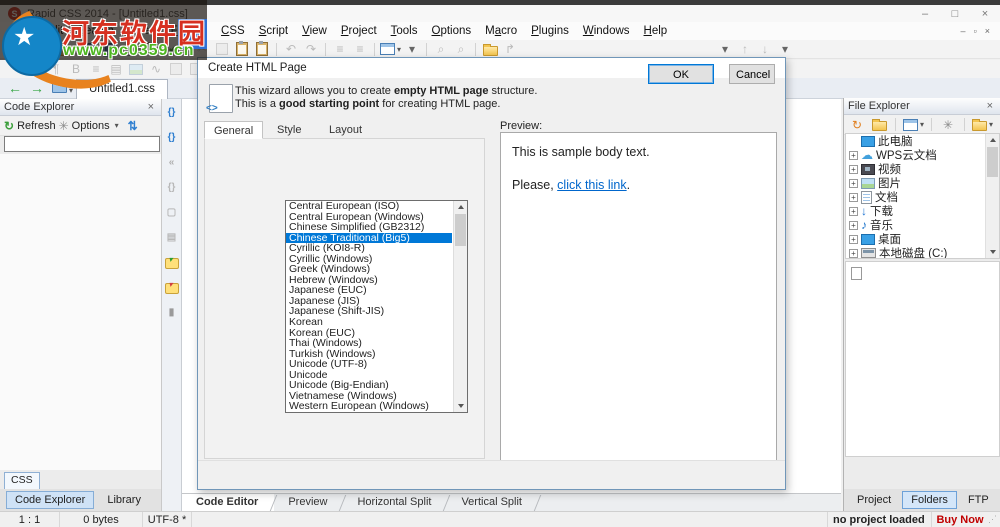 The height and width of the screenshot is (527, 1000). I want to click on menu-view: View, so click(314, 31).